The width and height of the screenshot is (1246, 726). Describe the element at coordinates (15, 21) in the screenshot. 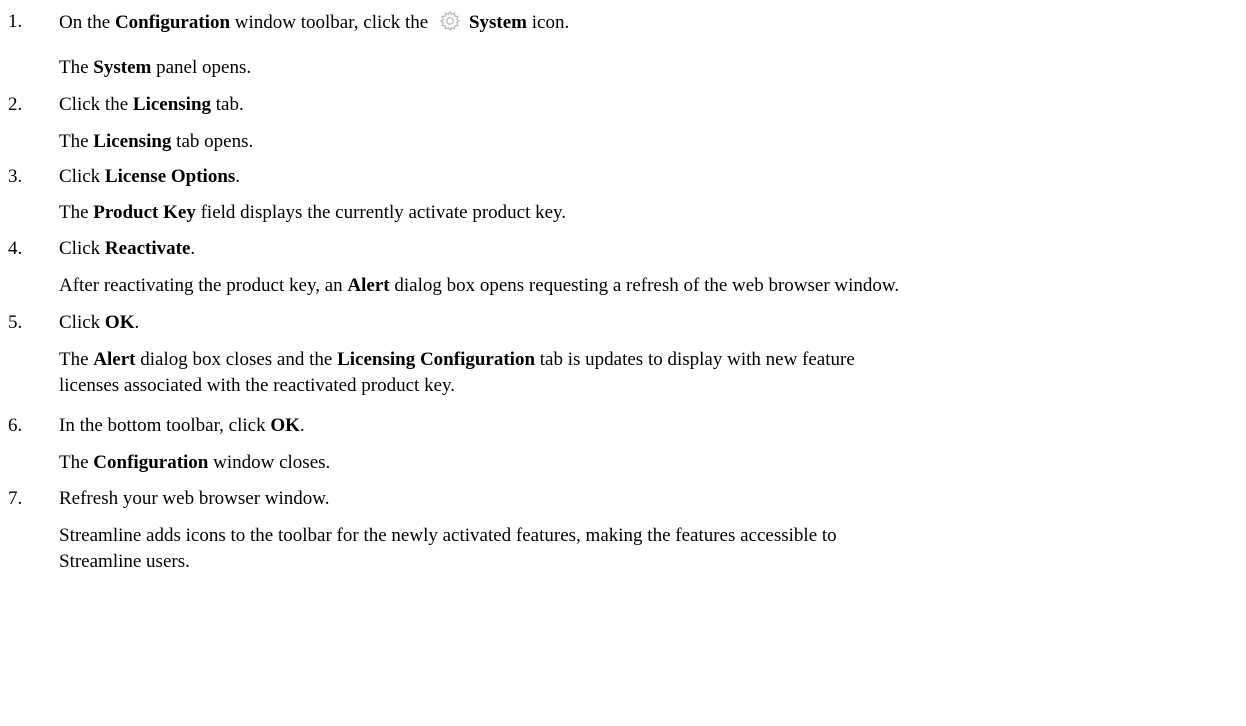

I see `step-number: 1.` at that location.